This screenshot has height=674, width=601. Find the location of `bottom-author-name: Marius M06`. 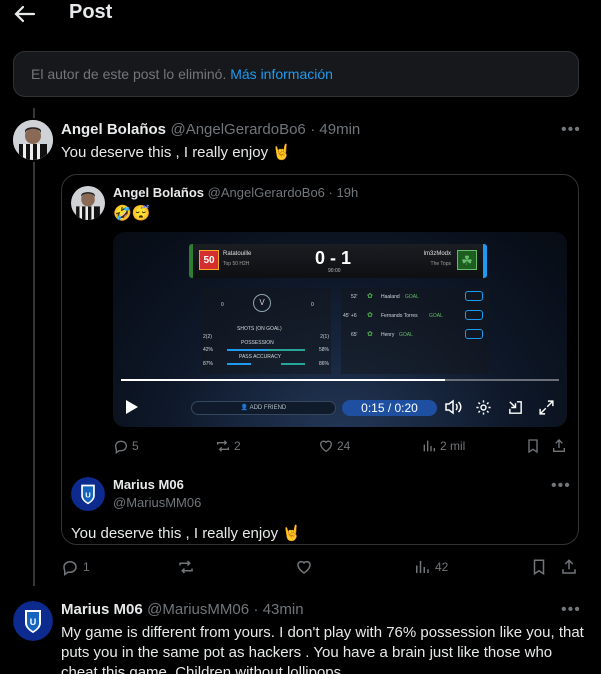

bottom-author-name: Marius M06 is located at coordinates (102, 609).